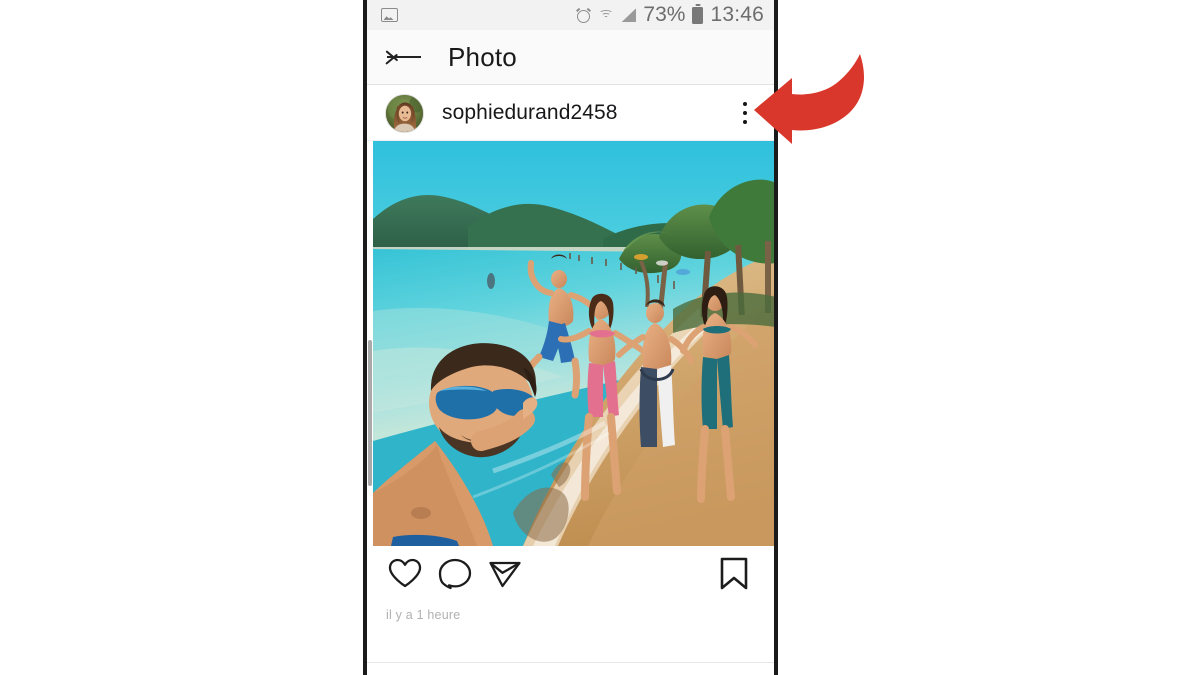 The height and width of the screenshot is (675, 1200). I want to click on status-bar-right: 73% 13:46, so click(670, 15).